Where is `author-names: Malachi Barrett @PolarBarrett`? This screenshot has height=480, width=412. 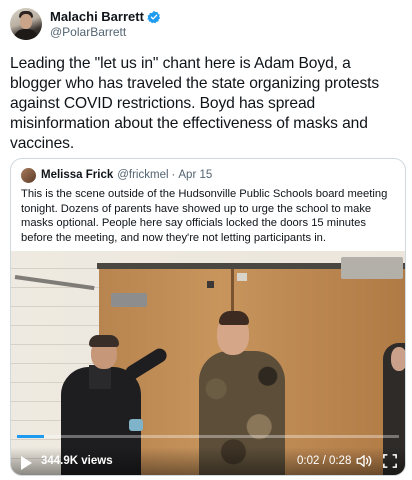
author-names: Malachi Barrett @PolarBarrett is located at coordinates (105, 24).